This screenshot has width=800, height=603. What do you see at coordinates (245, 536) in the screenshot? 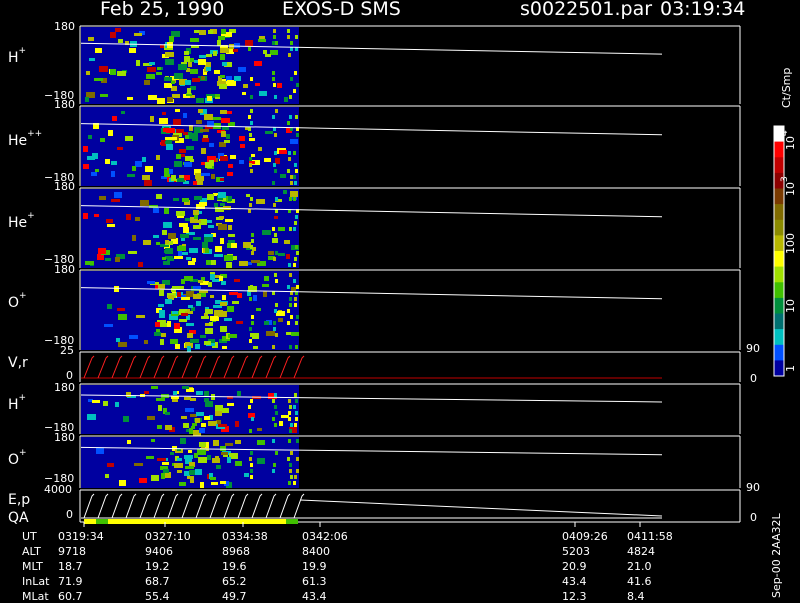
I see `ephemeris-value: 0334:38` at bounding box center [245, 536].